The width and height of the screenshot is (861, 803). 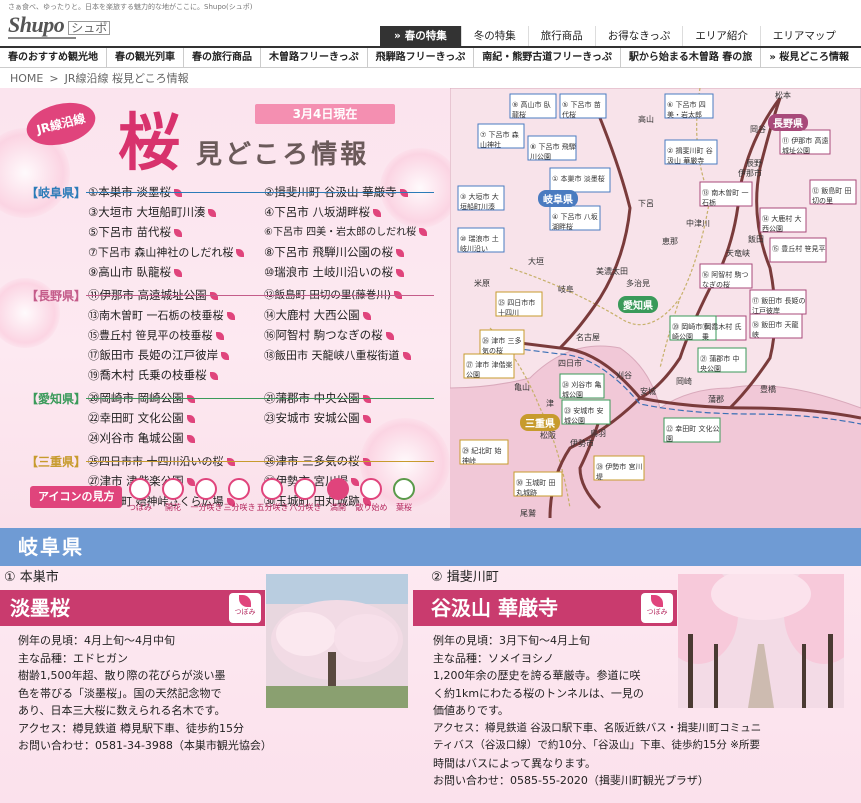 What do you see at coordinates (520, 308) in the screenshot?
I see `callout-label: ㉕ 四日市市 十四川` at bounding box center [520, 308].